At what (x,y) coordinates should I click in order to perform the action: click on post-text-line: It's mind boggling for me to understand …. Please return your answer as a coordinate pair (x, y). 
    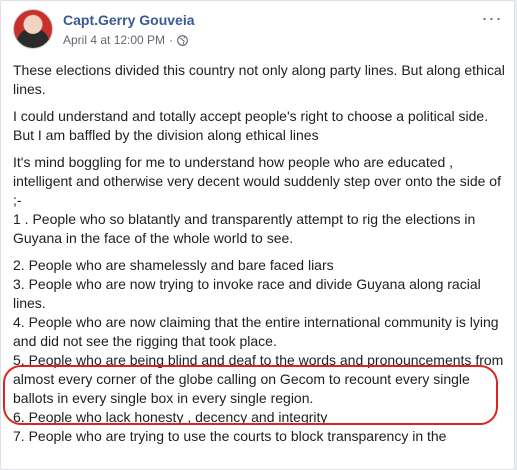
    Looking at the image, I should click on (257, 181).